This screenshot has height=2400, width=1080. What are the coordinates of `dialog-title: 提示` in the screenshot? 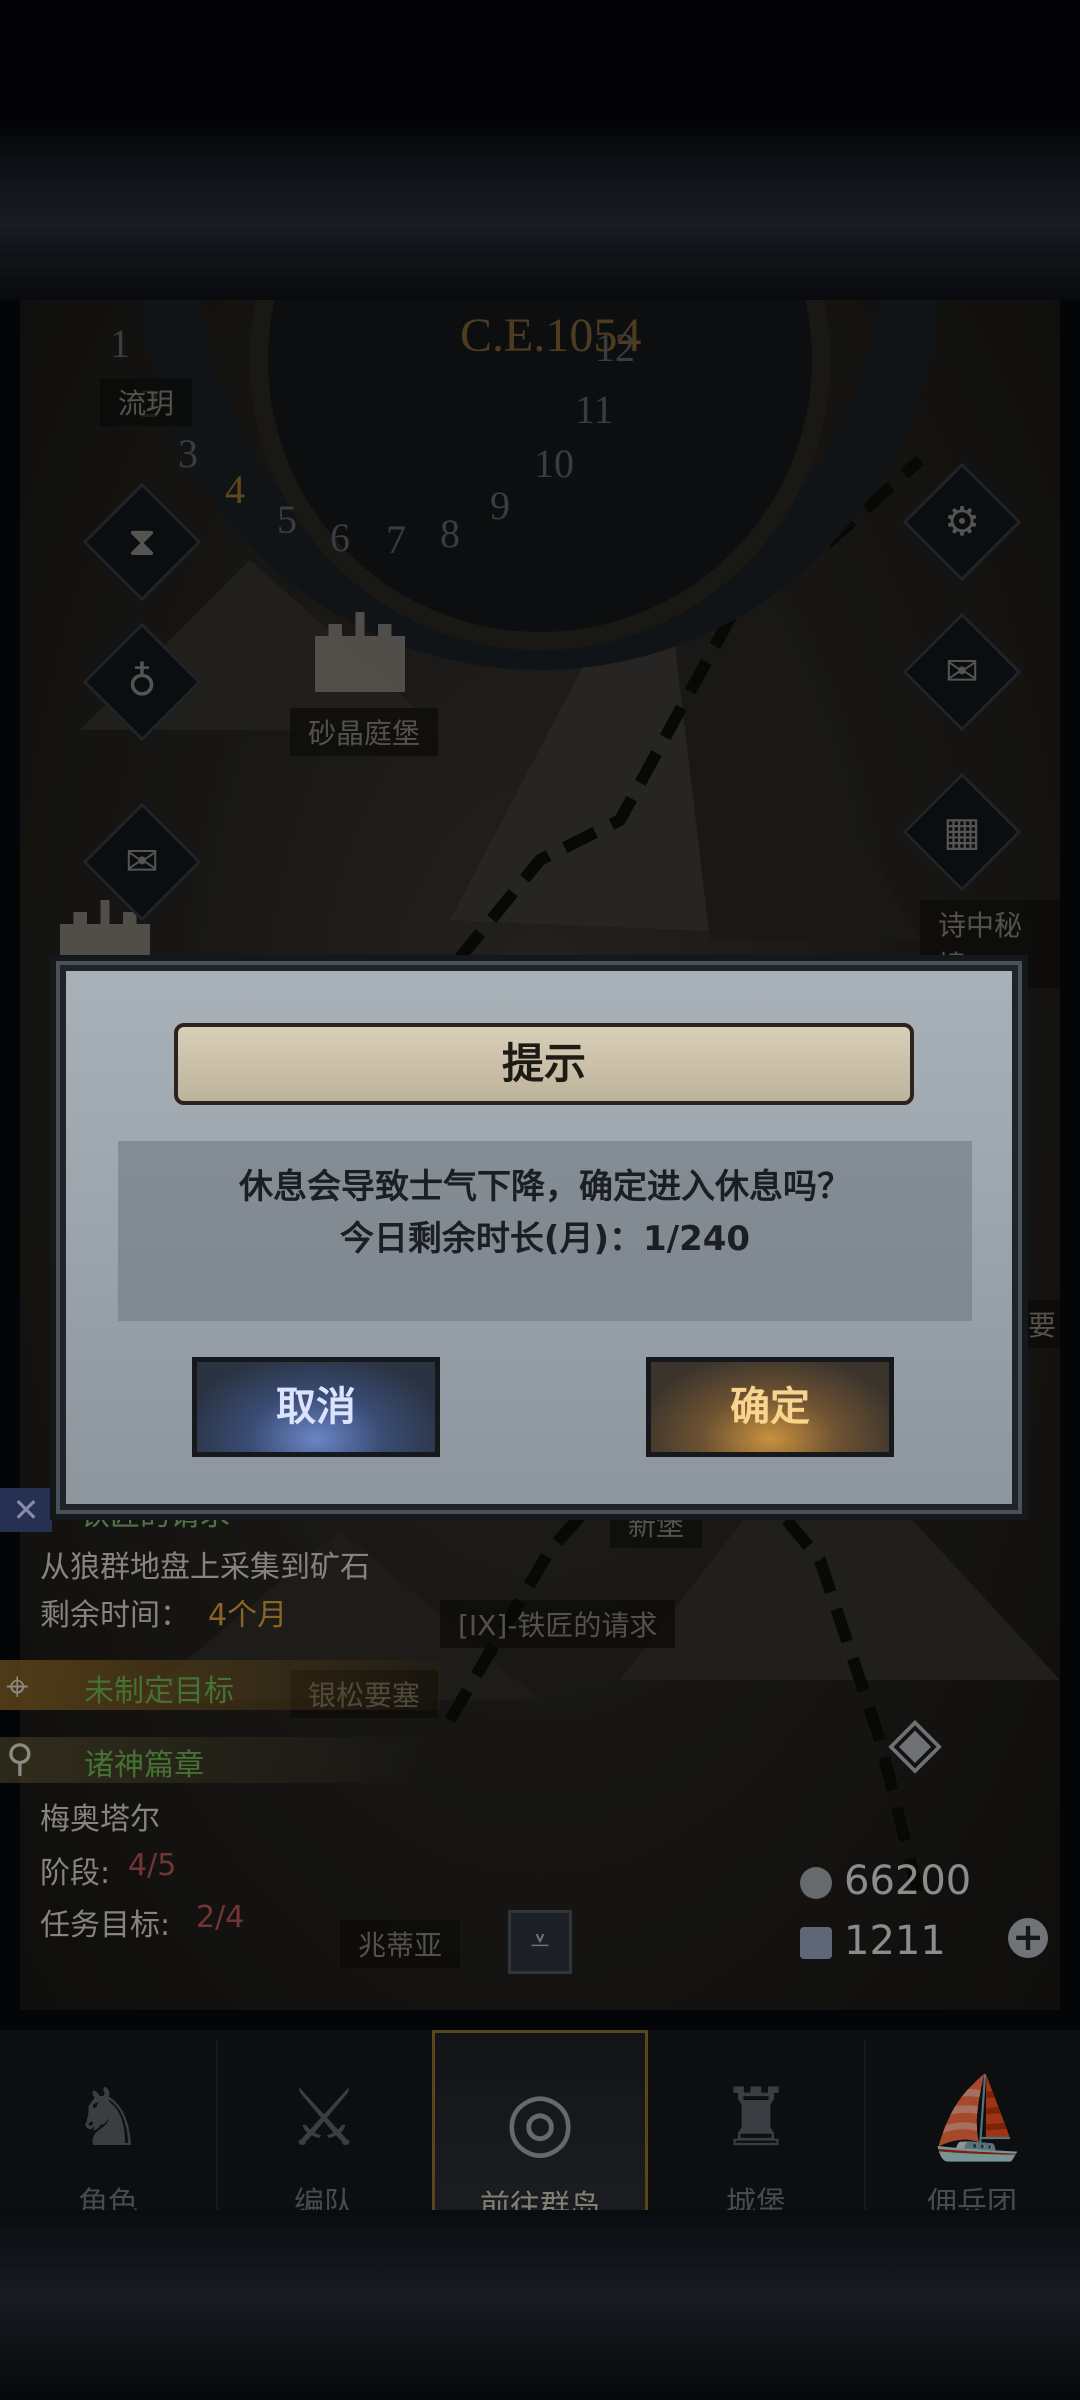 It's located at (544, 1064).